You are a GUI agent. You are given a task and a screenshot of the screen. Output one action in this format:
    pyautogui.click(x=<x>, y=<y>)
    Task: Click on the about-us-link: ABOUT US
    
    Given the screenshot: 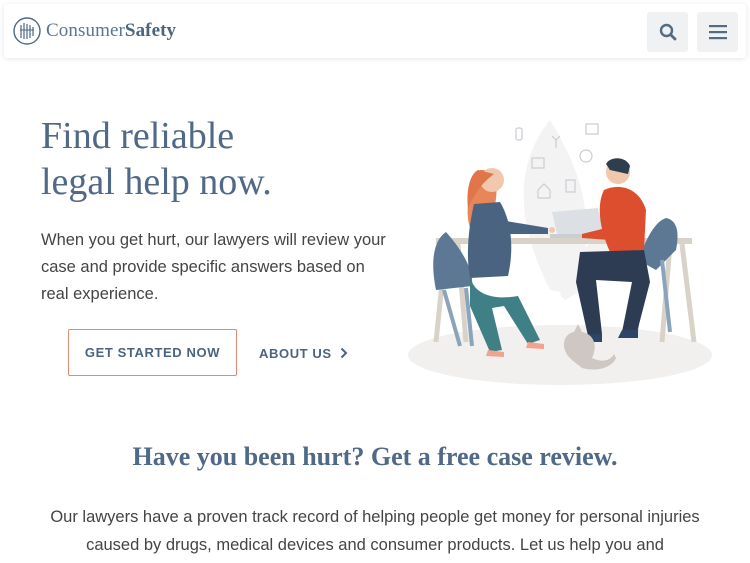 What is the action you would take?
    pyautogui.click(x=303, y=353)
    